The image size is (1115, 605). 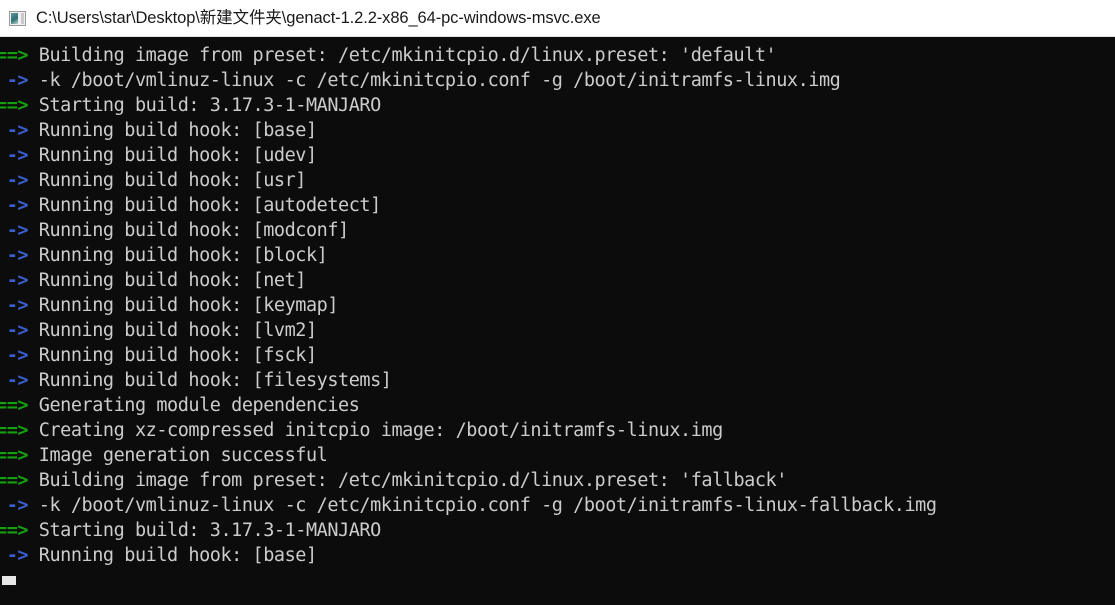 What do you see at coordinates (172, 355) in the screenshot?
I see `terminal-line-text: Running build hook: [fsck]` at bounding box center [172, 355].